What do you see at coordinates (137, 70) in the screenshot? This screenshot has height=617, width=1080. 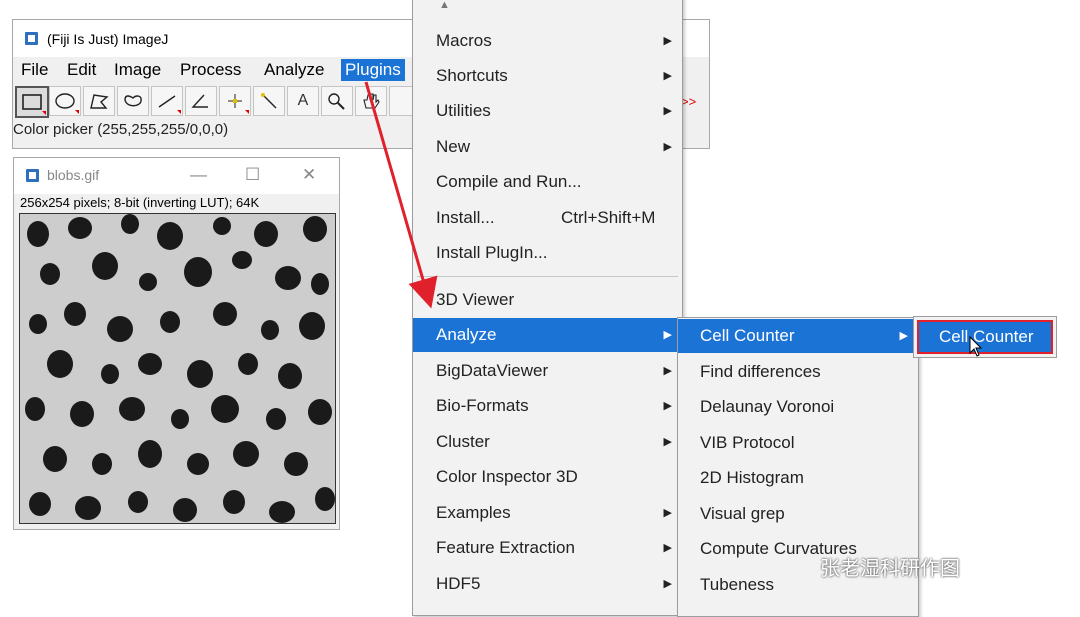 I see `menu-image: Image` at bounding box center [137, 70].